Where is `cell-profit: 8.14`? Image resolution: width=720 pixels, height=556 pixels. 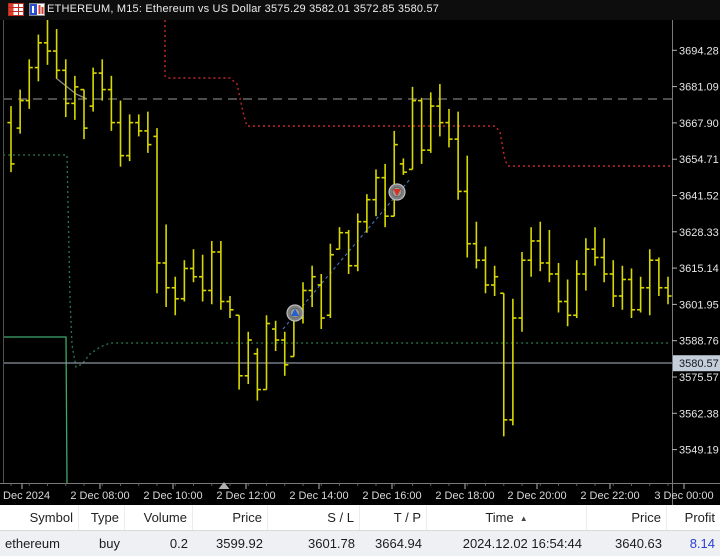
cell-profit: 8.14 is located at coordinates (702, 543).